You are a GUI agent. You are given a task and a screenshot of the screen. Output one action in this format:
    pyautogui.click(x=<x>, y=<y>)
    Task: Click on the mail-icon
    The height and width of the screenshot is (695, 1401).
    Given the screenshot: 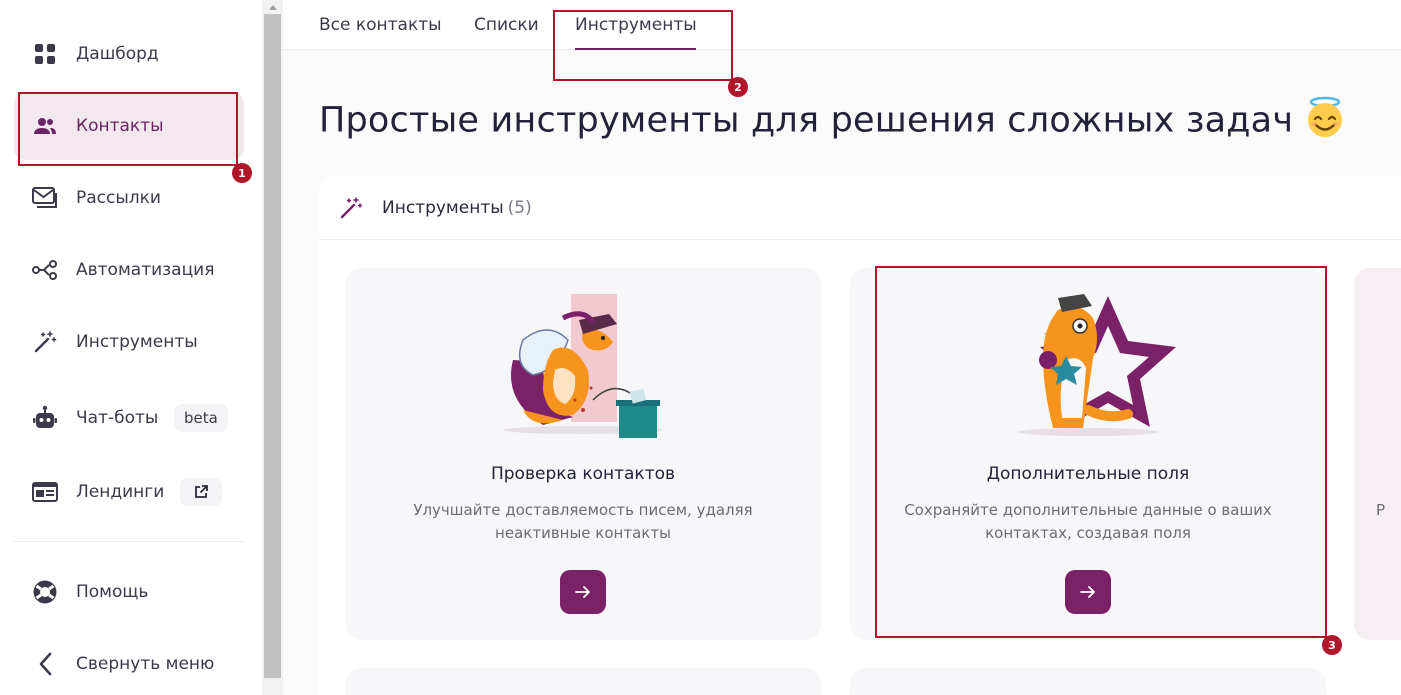 What is the action you would take?
    pyautogui.click(x=45, y=198)
    